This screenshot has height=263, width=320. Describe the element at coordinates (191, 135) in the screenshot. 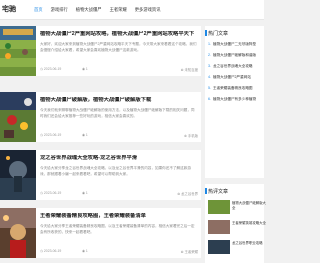

I see `article-tag: ⊗ 手机版` at that location.